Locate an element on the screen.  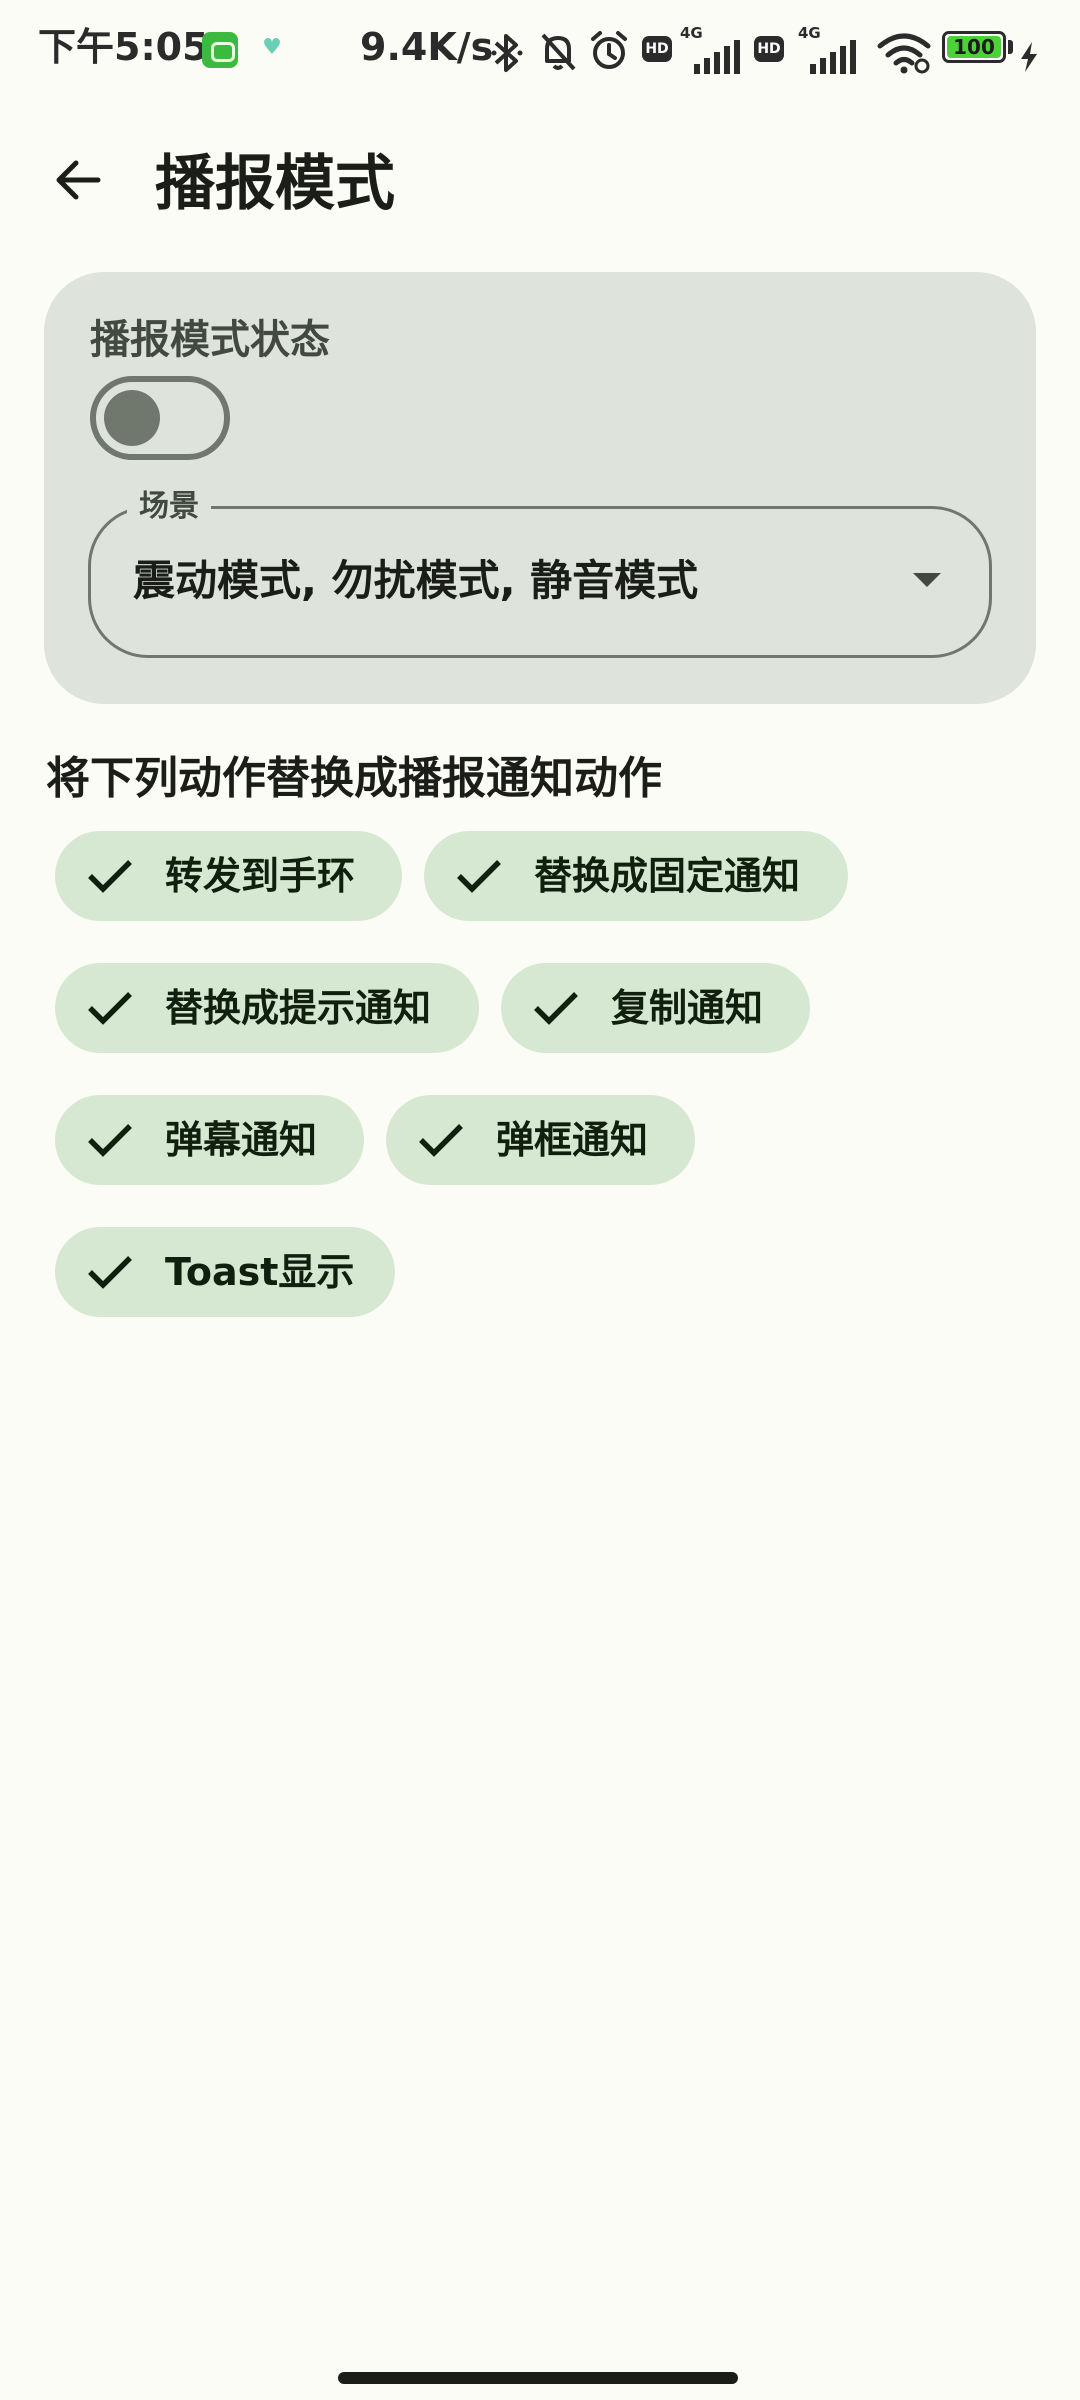
back-button is located at coordinates (78, 180).